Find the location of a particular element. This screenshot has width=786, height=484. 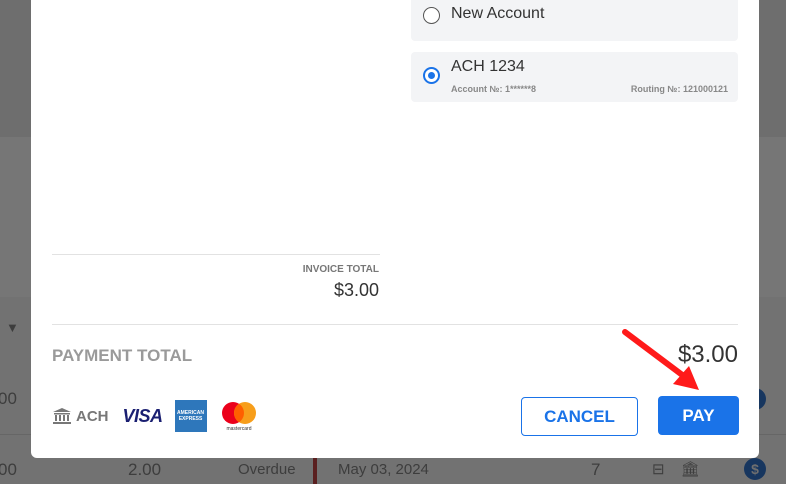

ach-routing-number: Routing №: 121000121 is located at coordinates (679, 89).